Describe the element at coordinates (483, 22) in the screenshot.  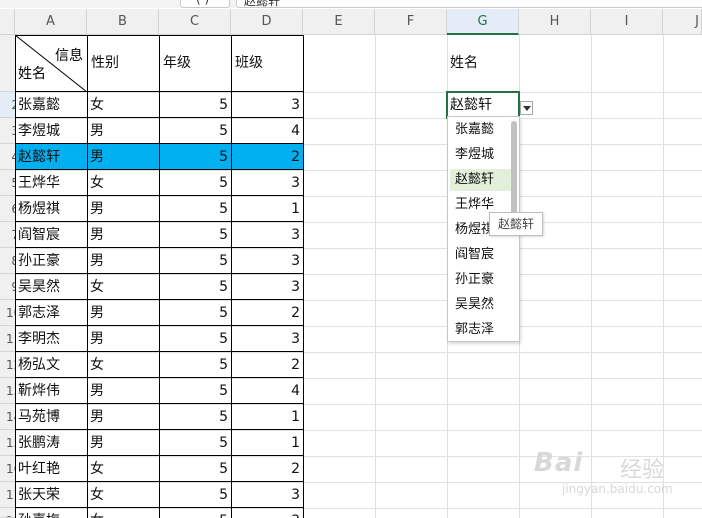
I see `column-header-g: G` at that location.